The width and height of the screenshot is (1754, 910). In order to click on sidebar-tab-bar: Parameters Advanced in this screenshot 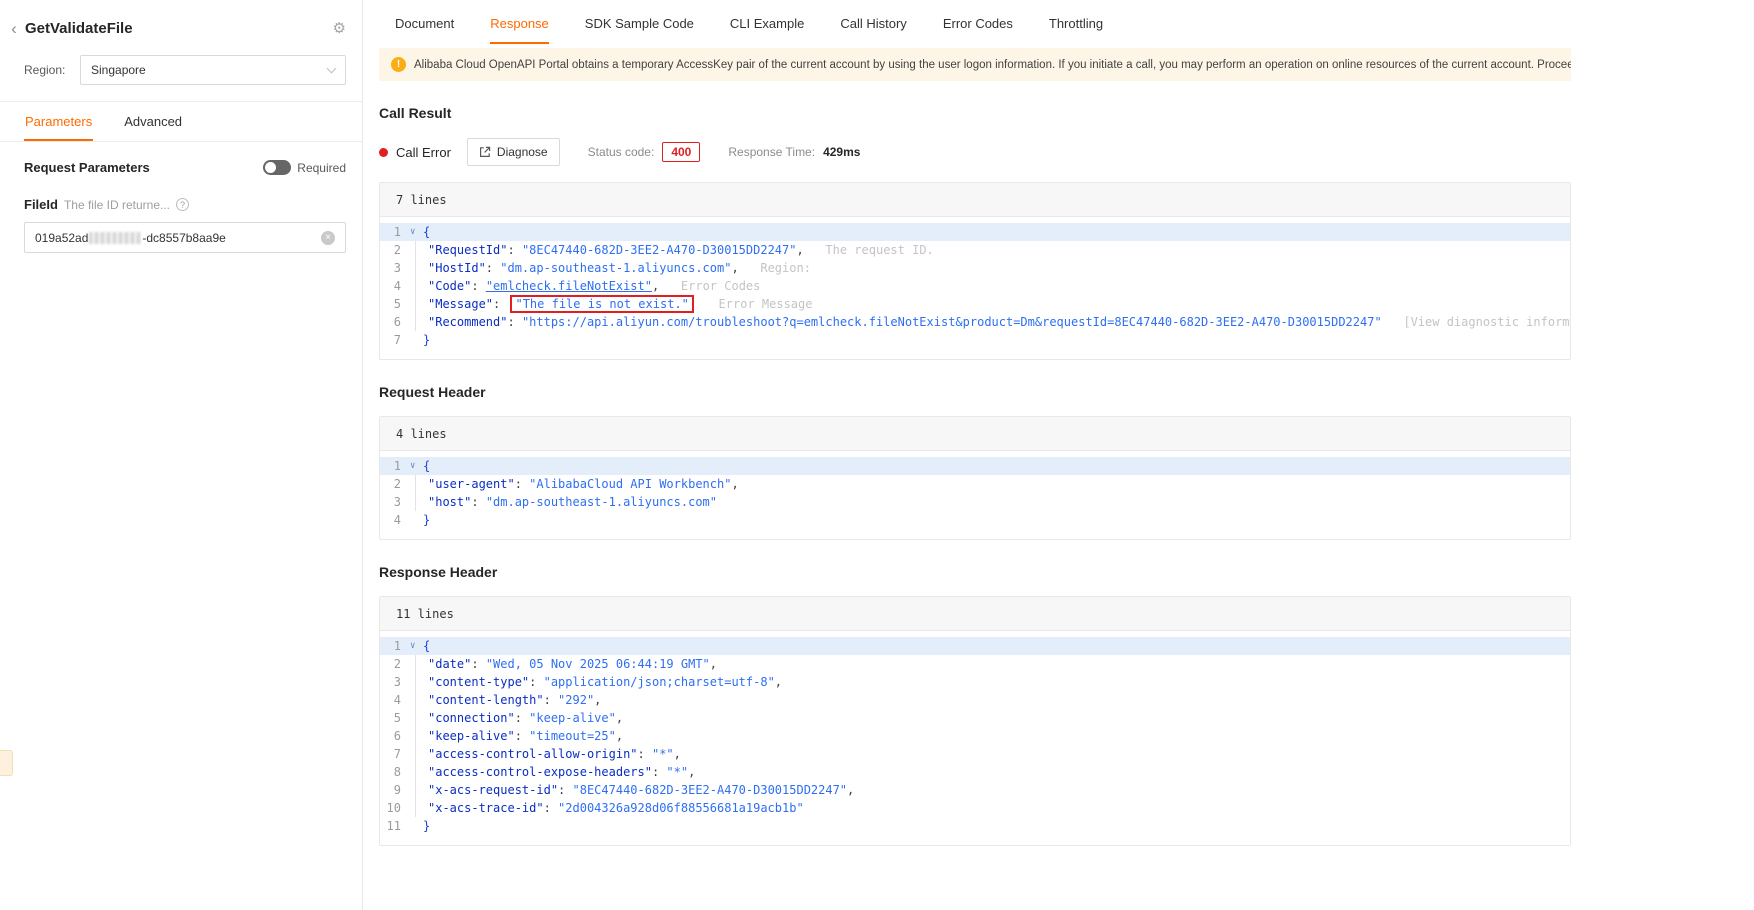, I will do `click(181, 121)`.